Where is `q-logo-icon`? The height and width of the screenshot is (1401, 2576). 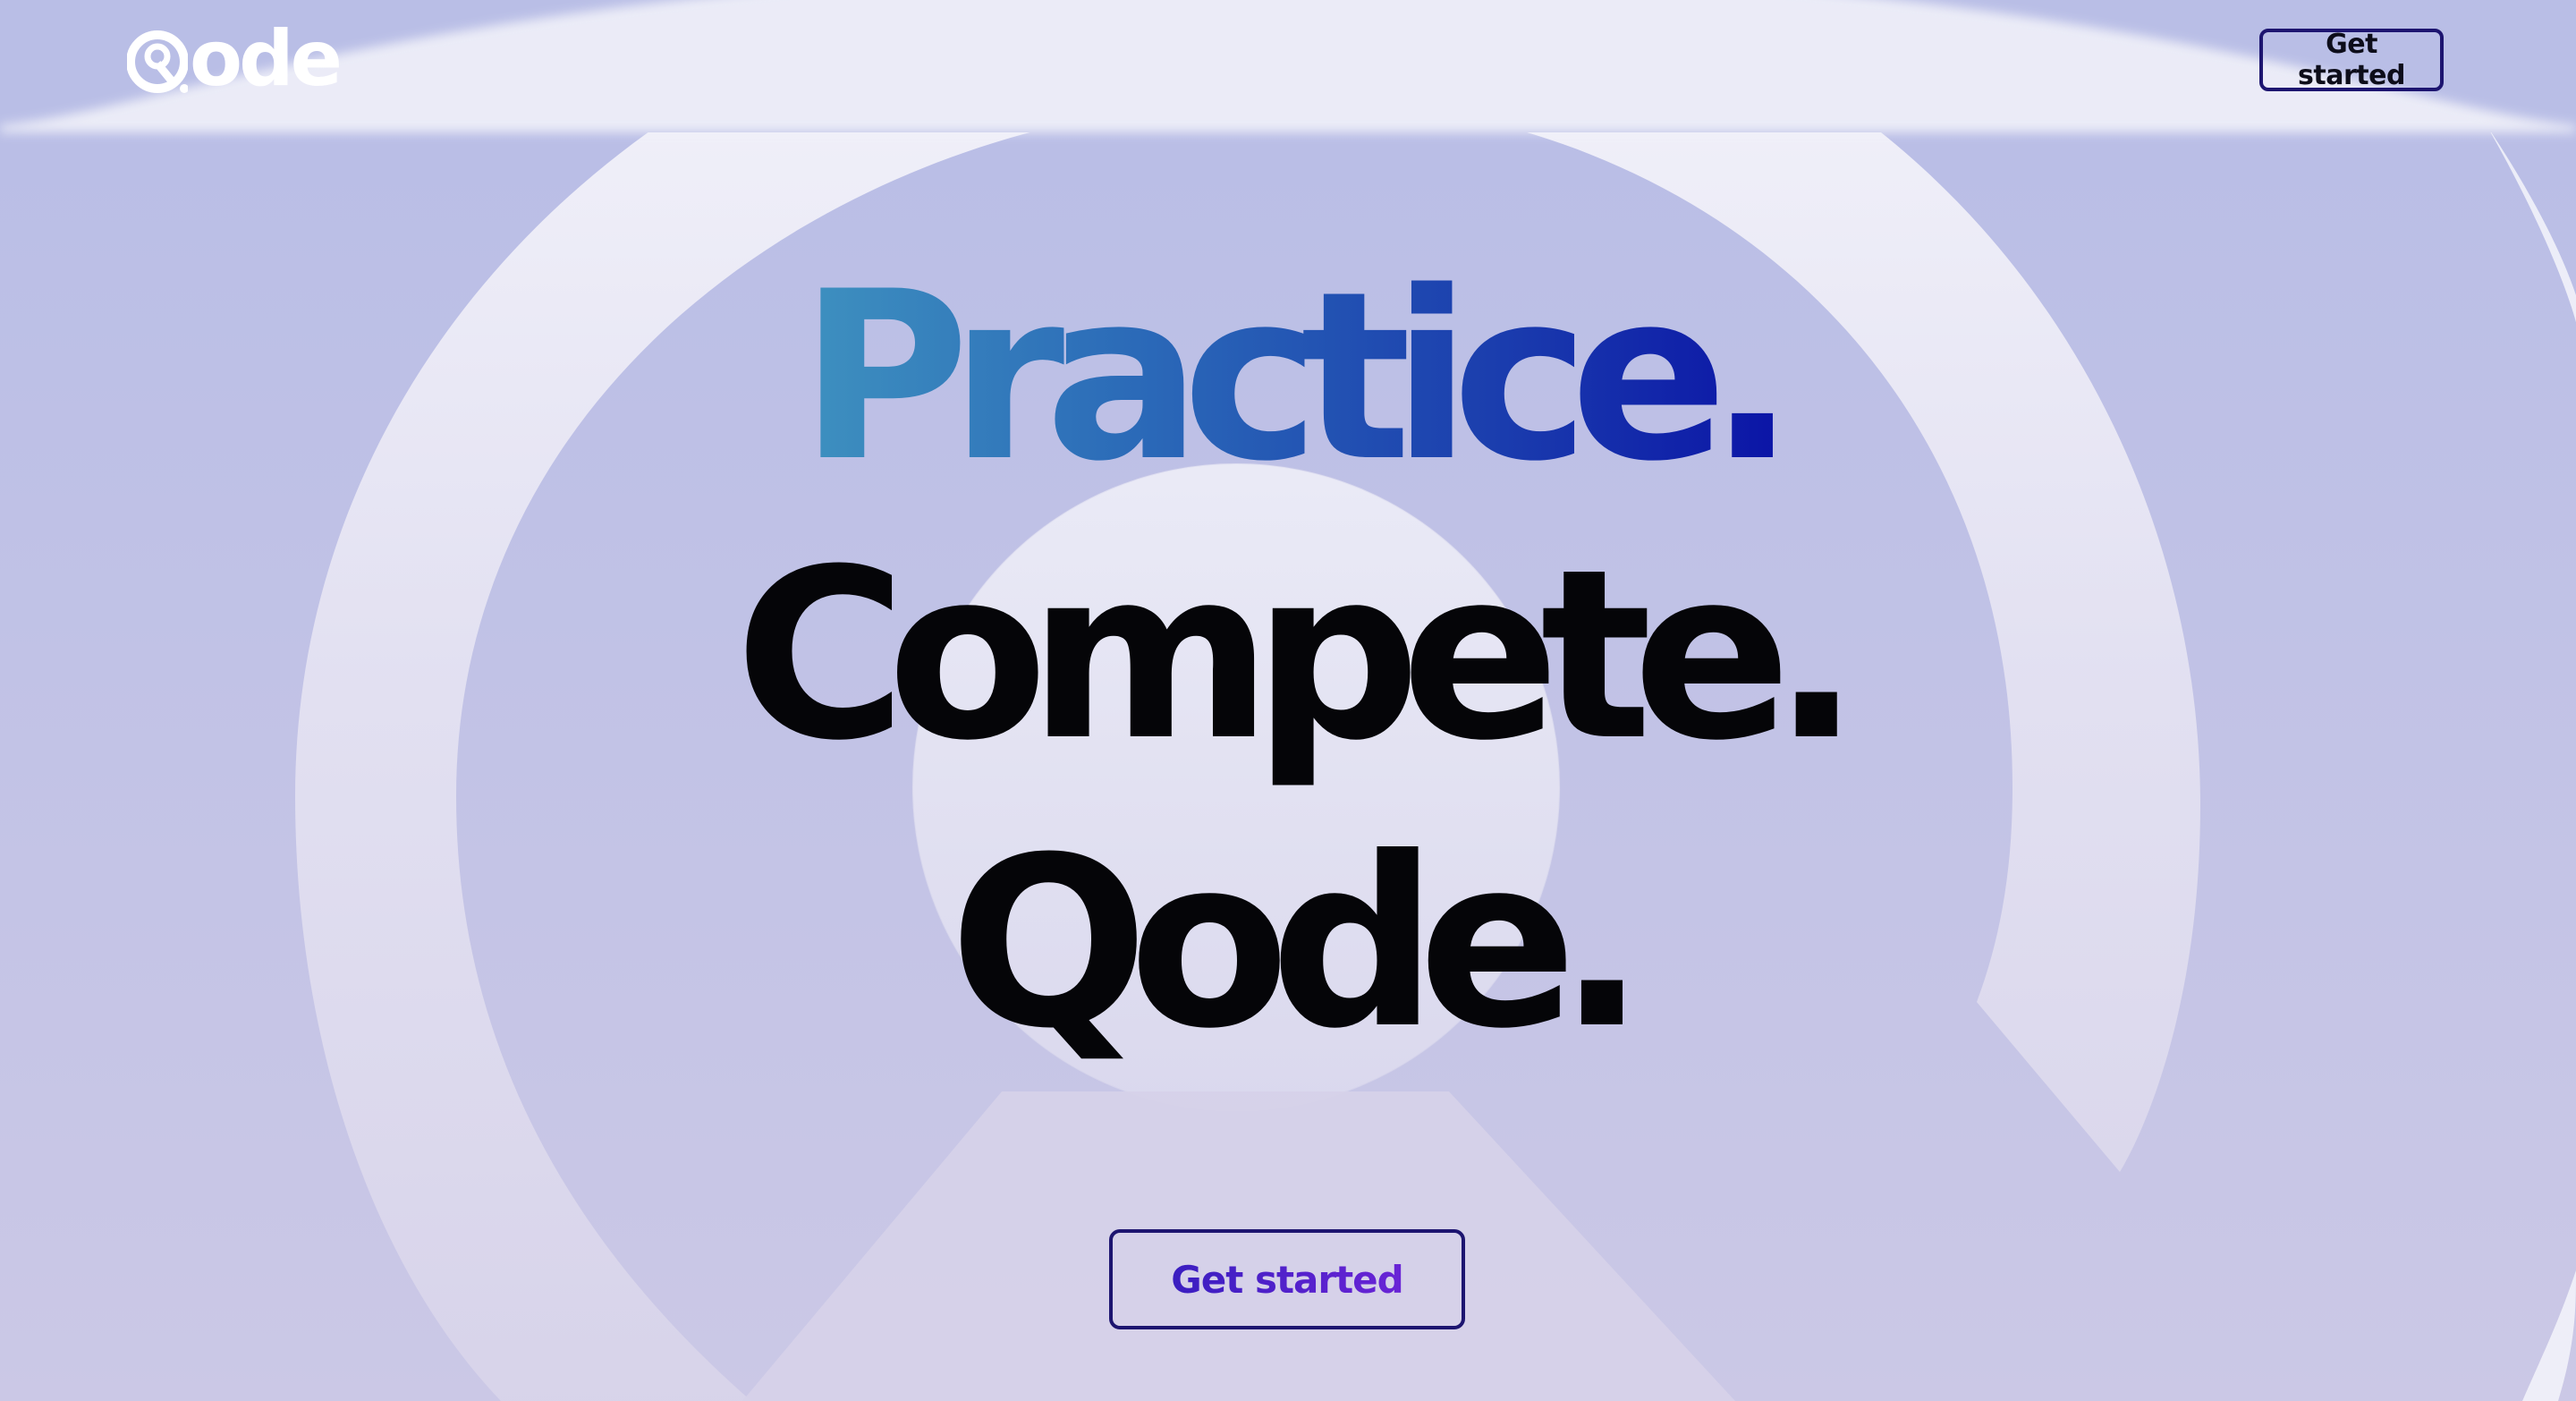 q-logo-icon is located at coordinates (157, 61).